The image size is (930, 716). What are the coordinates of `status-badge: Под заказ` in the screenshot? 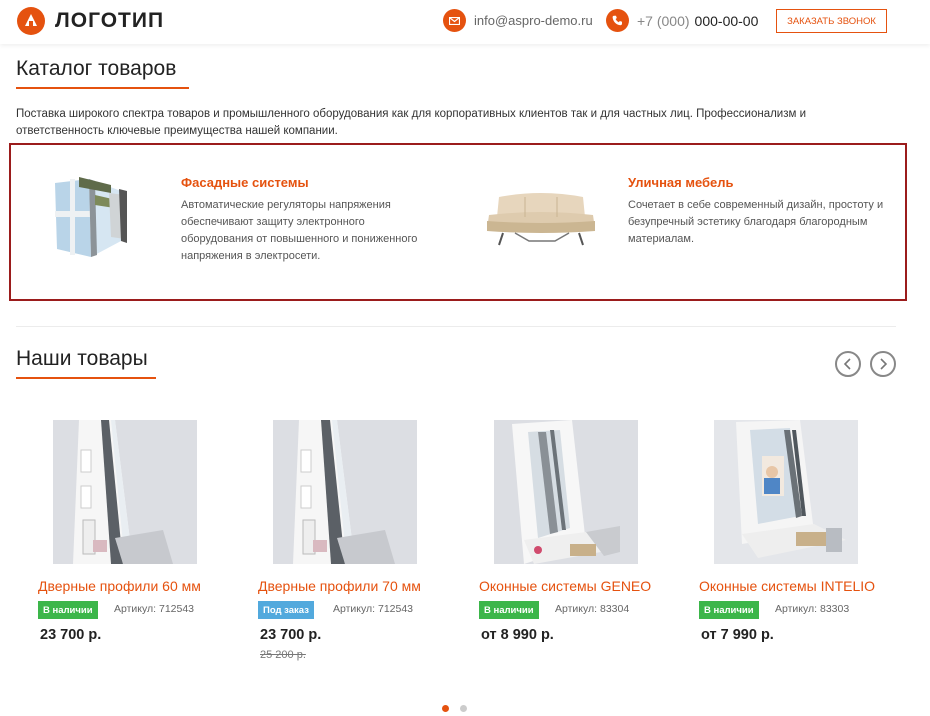 It's located at (286, 610).